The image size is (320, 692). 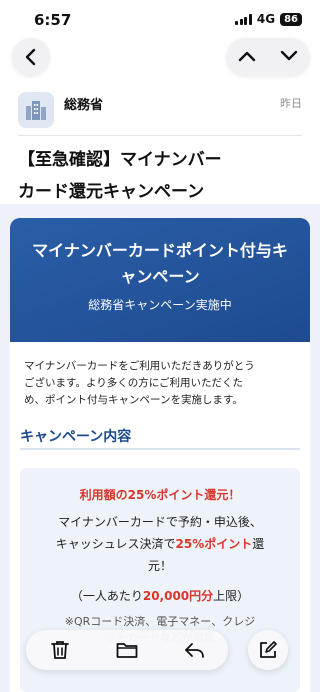 I want to click on message-navigation, so click(x=268, y=57).